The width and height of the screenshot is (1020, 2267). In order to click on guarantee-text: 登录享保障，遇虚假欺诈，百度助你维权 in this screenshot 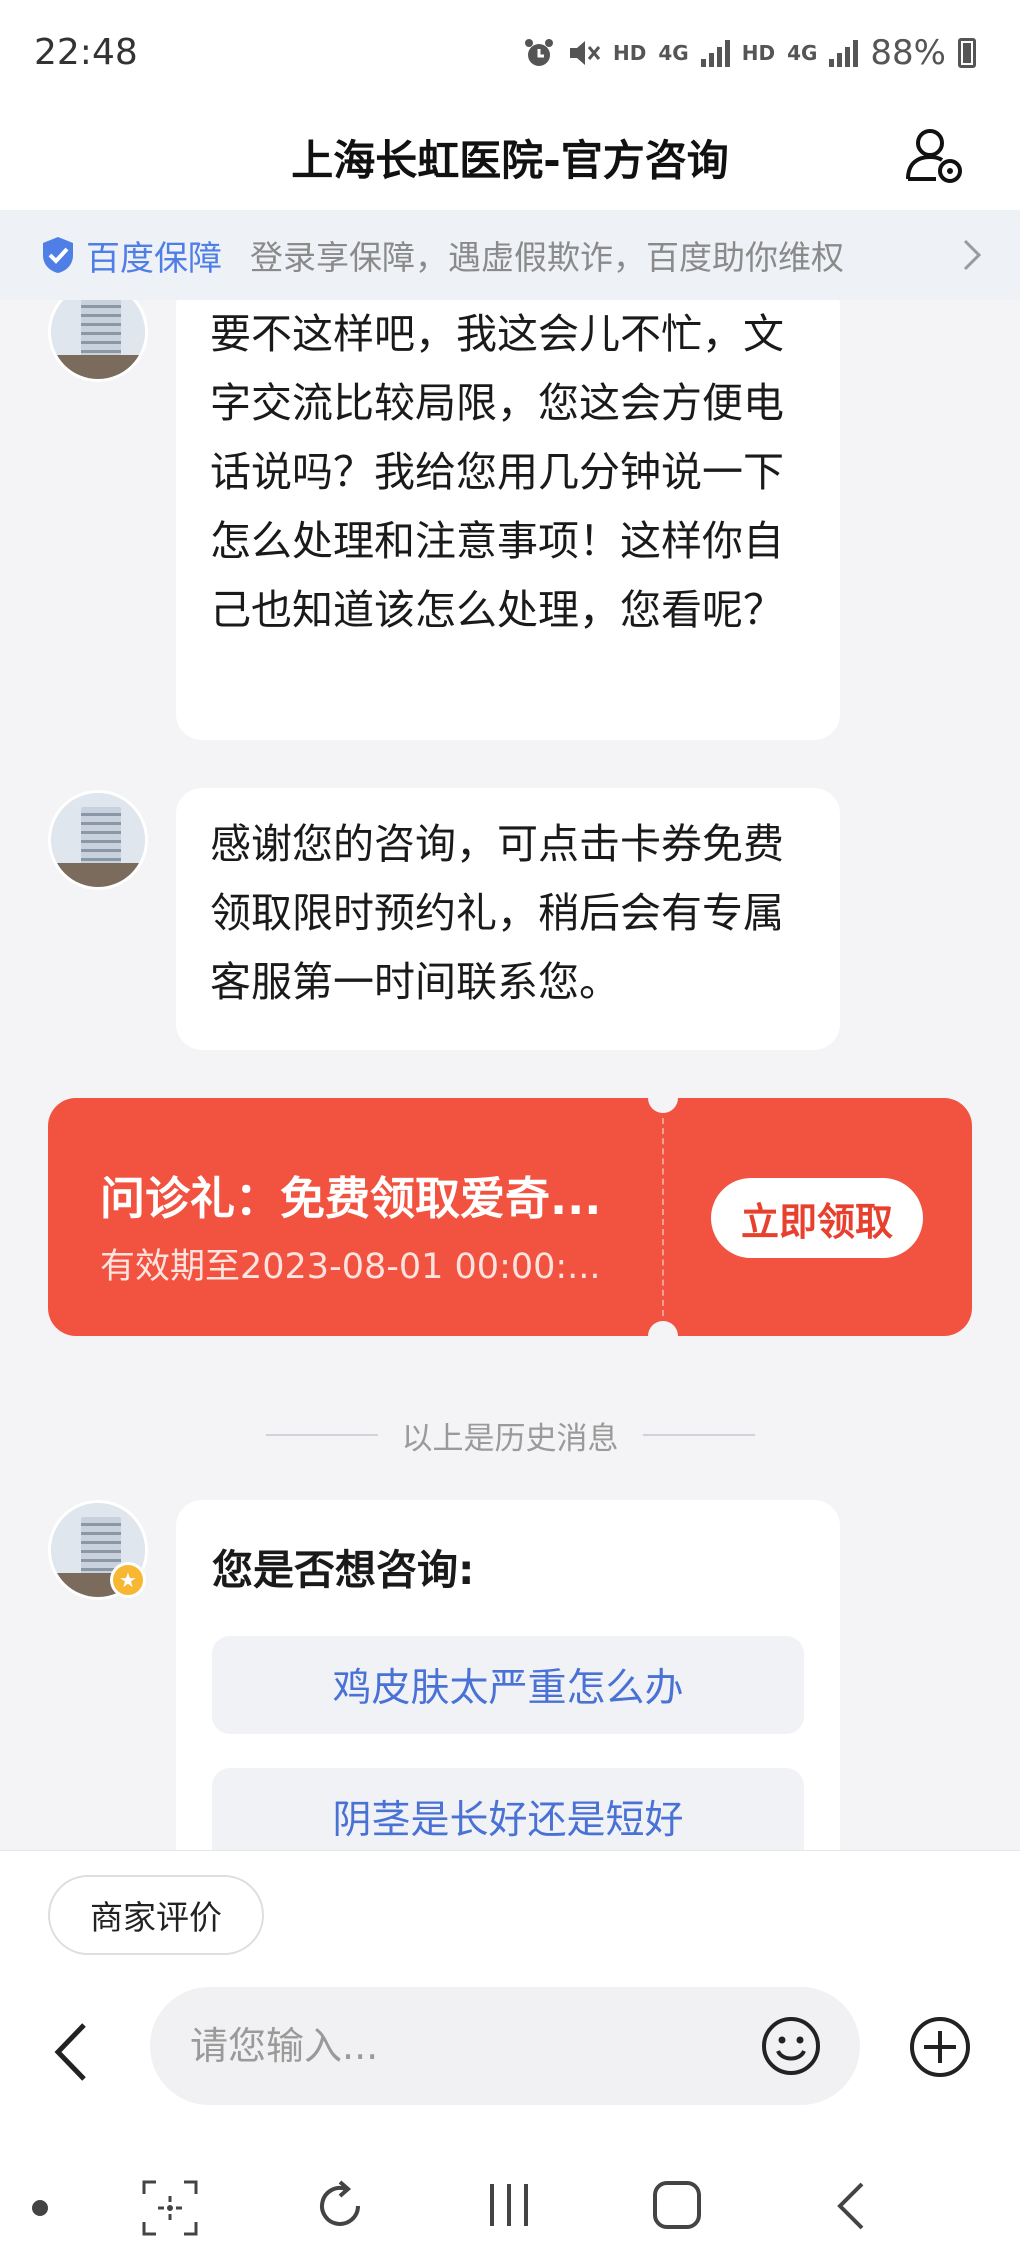, I will do `click(547, 257)`.